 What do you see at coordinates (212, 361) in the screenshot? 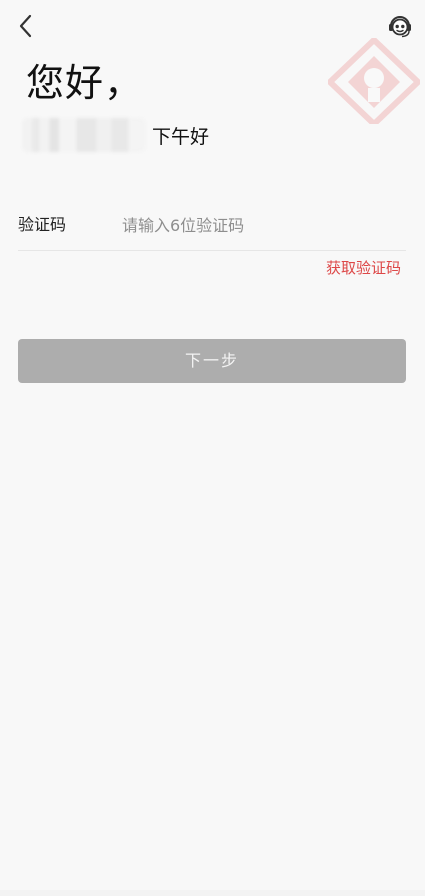
I see `next-step-button: 下一步` at bounding box center [212, 361].